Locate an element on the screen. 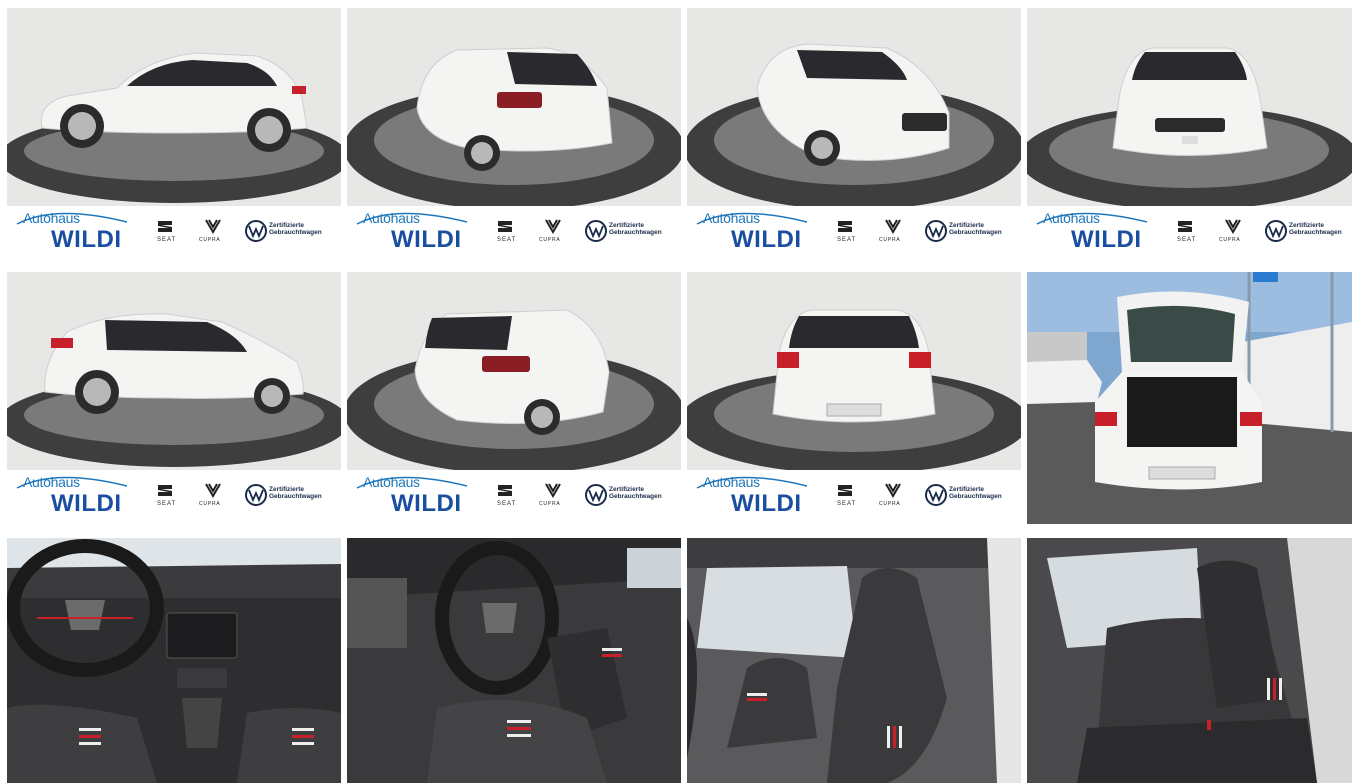 Image resolution: width=1352 pixels, height=783 pixels. photo-front-seats is located at coordinates (854, 660).